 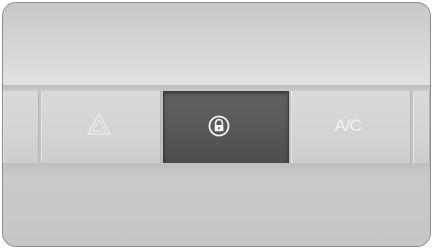 What do you see at coordinates (99, 124) in the screenshot?
I see `warning-triangle-icon` at bounding box center [99, 124].